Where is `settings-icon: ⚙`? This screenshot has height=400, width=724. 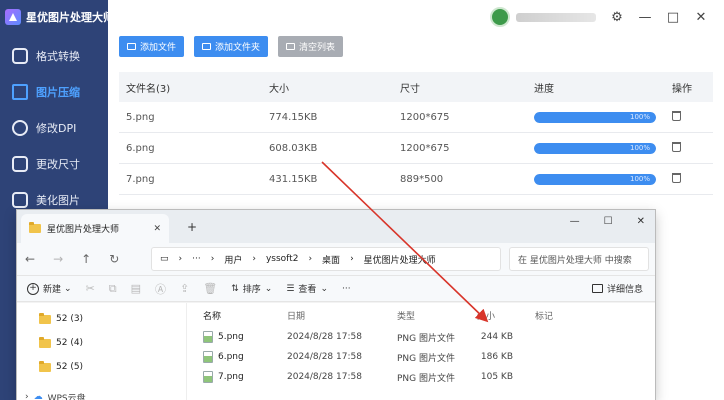 settings-icon: ⚙ is located at coordinates (617, 17).